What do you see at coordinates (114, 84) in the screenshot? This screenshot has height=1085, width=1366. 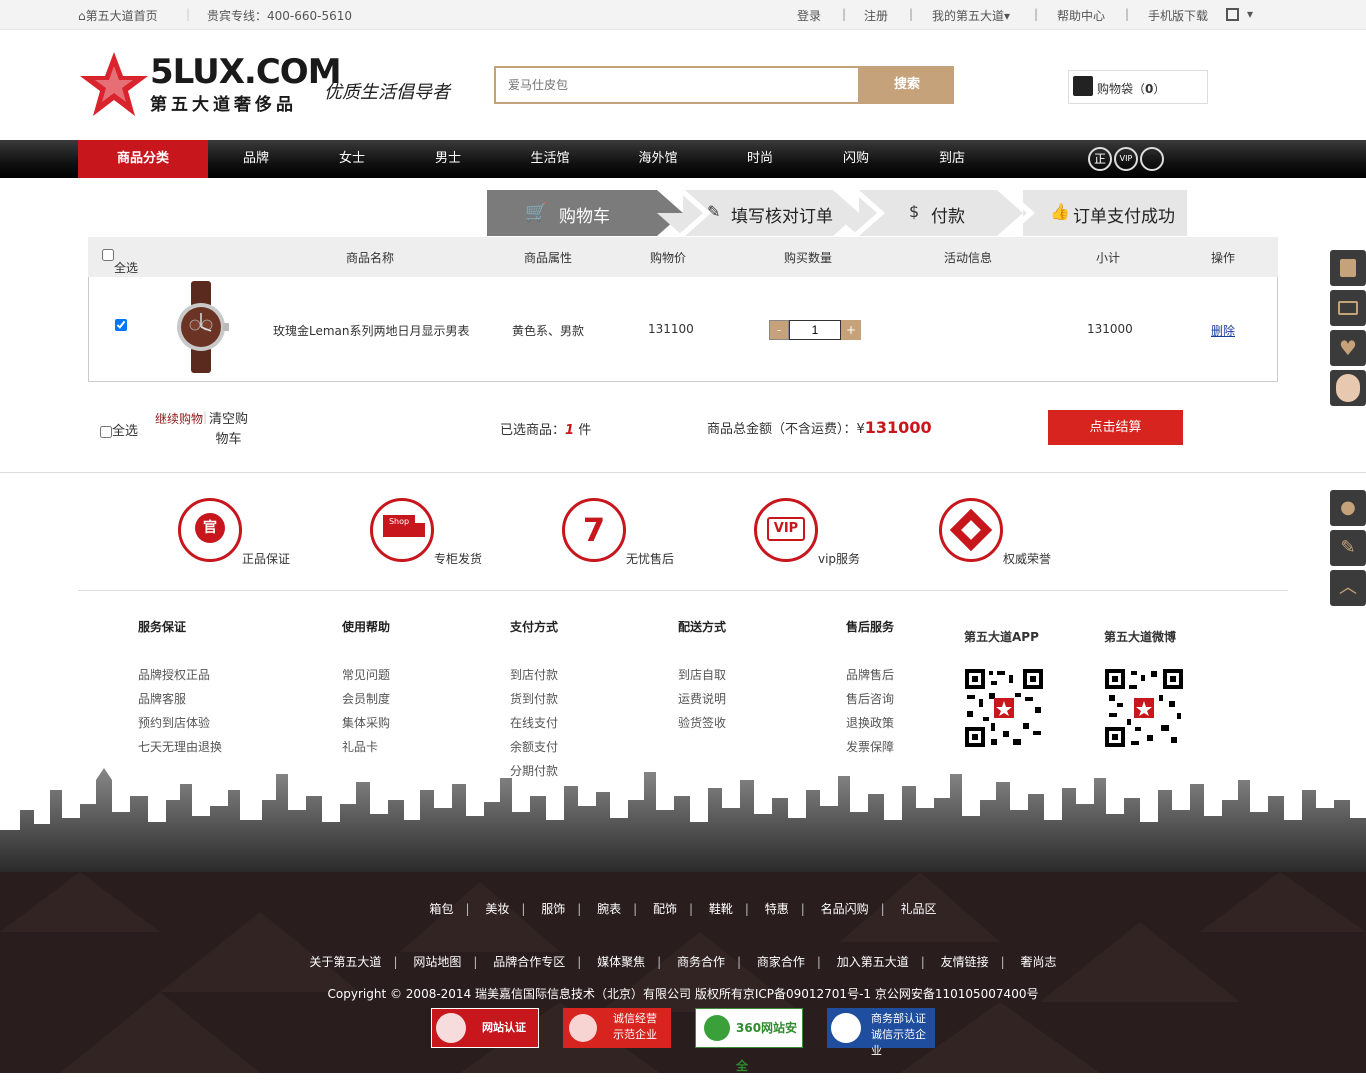 I see `logo-star-icon` at bounding box center [114, 84].